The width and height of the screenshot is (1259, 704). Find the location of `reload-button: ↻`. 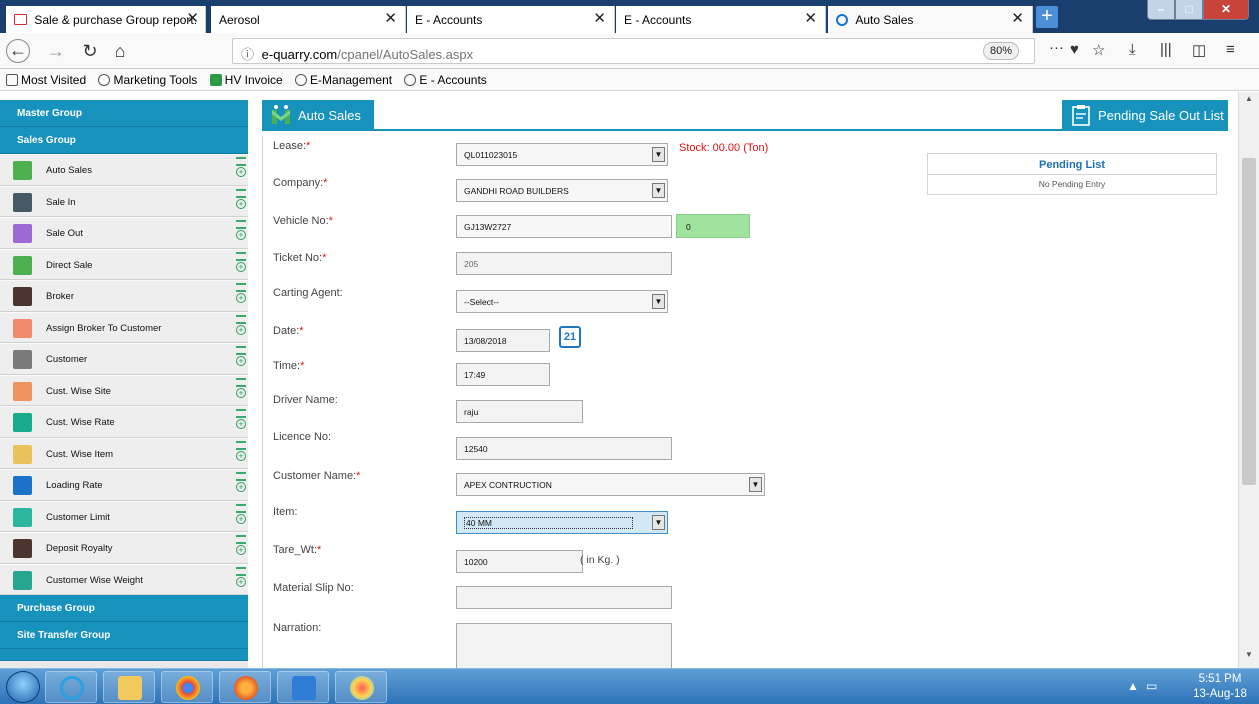

reload-button: ↻ is located at coordinates (90, 51).